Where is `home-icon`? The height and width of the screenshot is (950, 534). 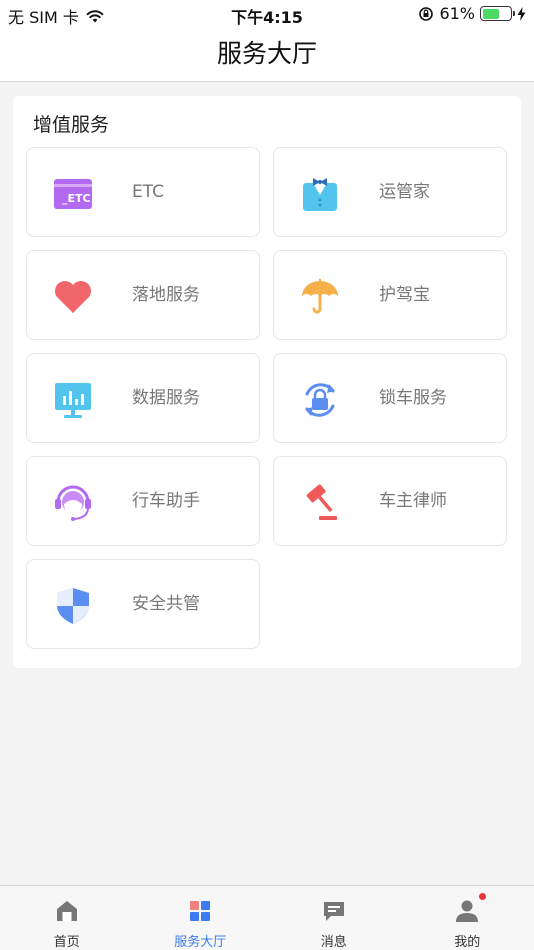 home-icon is located at coordinates (66, 911).